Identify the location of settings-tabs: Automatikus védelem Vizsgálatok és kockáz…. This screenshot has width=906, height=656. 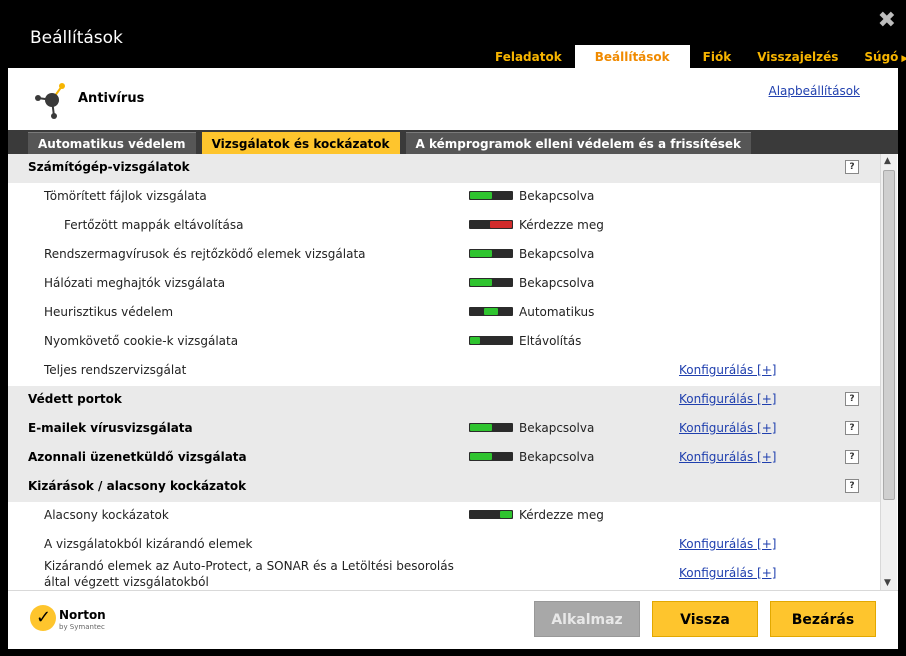
(392, 143).